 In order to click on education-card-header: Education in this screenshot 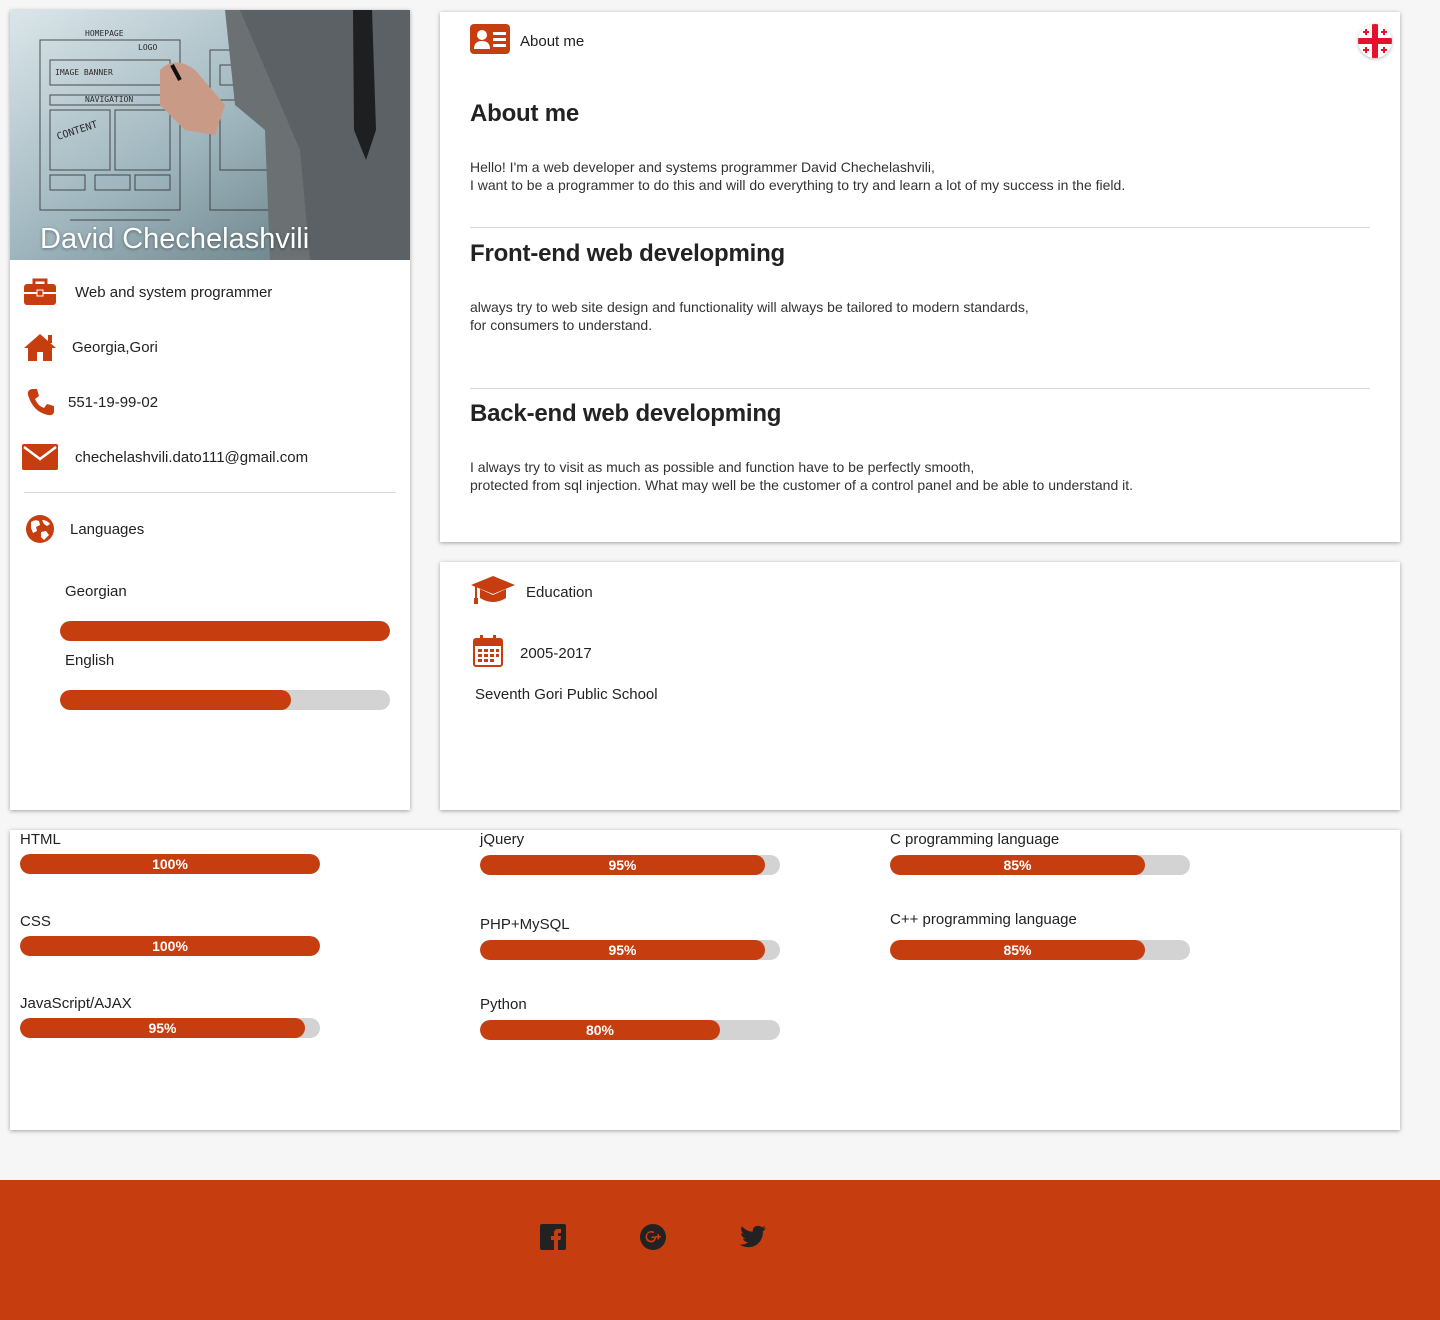, I will do `click(531, 592)`.